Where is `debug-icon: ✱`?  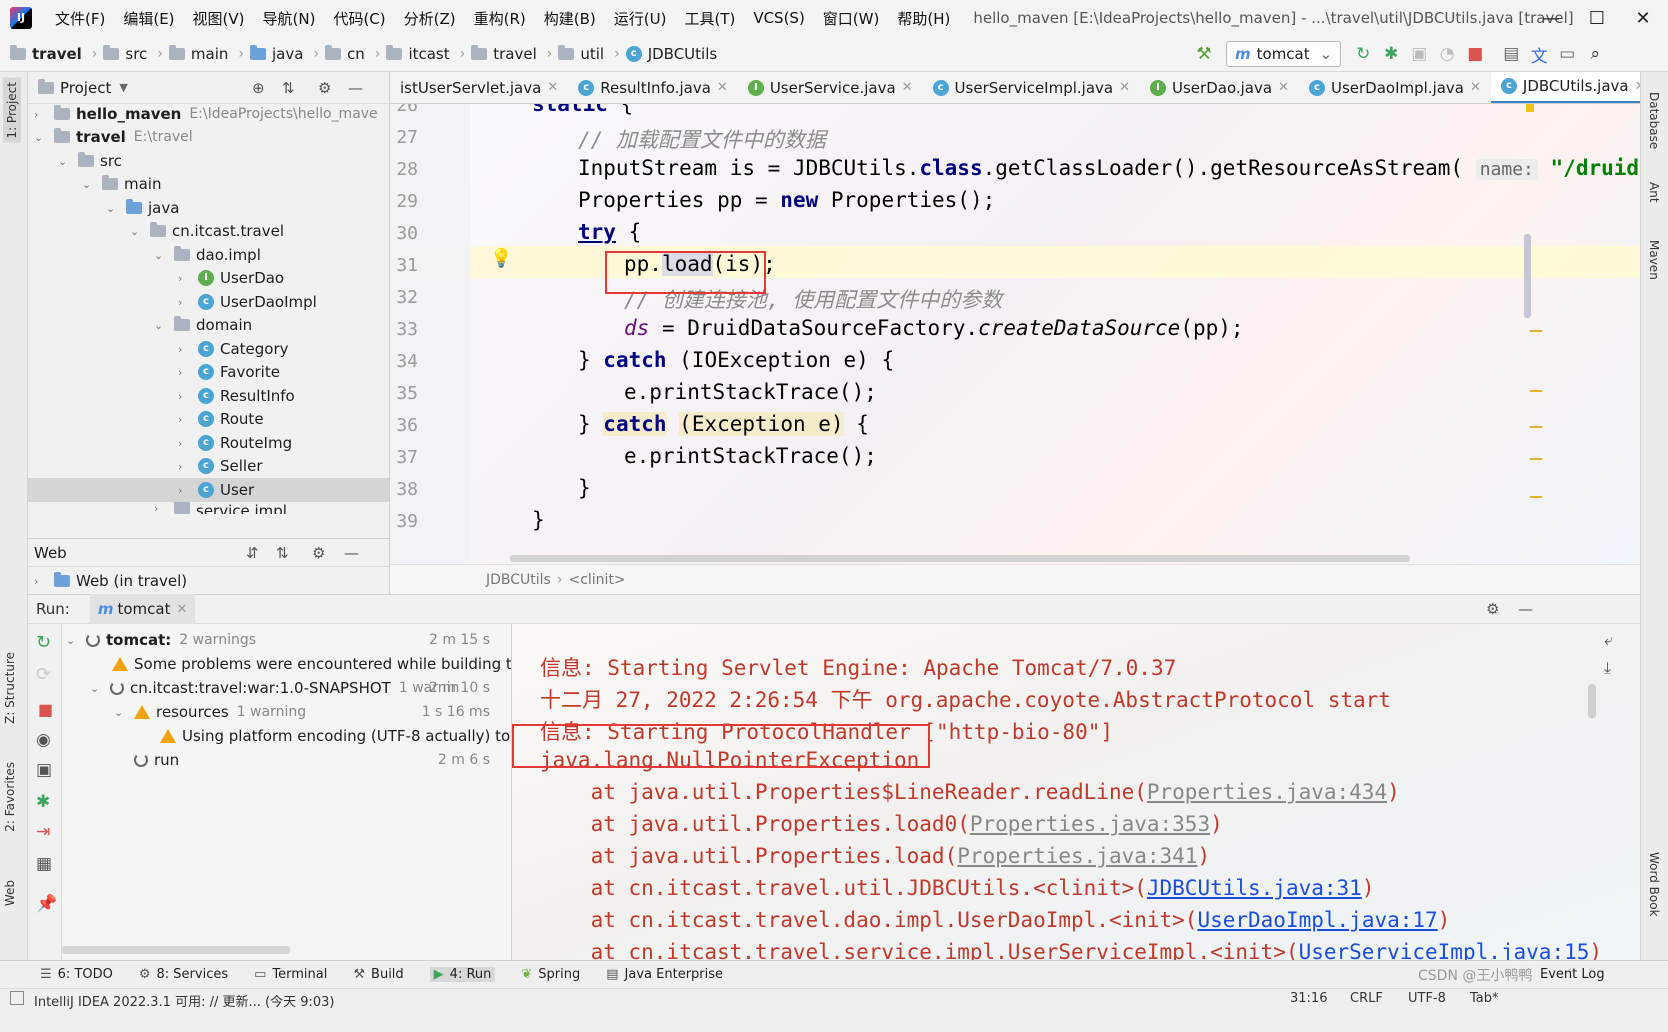
debug-icon: ✱ is located at coordinates (43, 802).